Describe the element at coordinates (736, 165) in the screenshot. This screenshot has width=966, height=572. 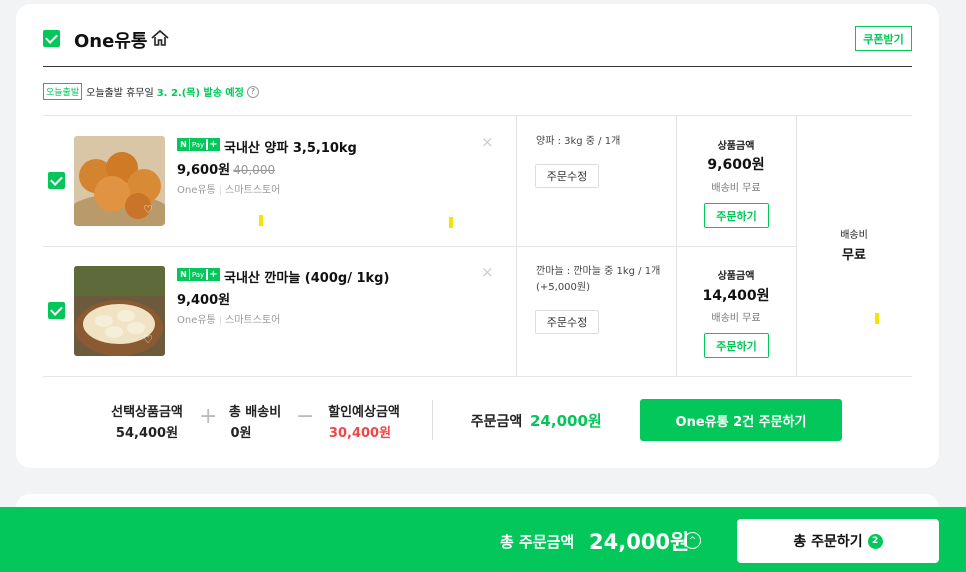
I see `amount-value: 9,600원` at that location.